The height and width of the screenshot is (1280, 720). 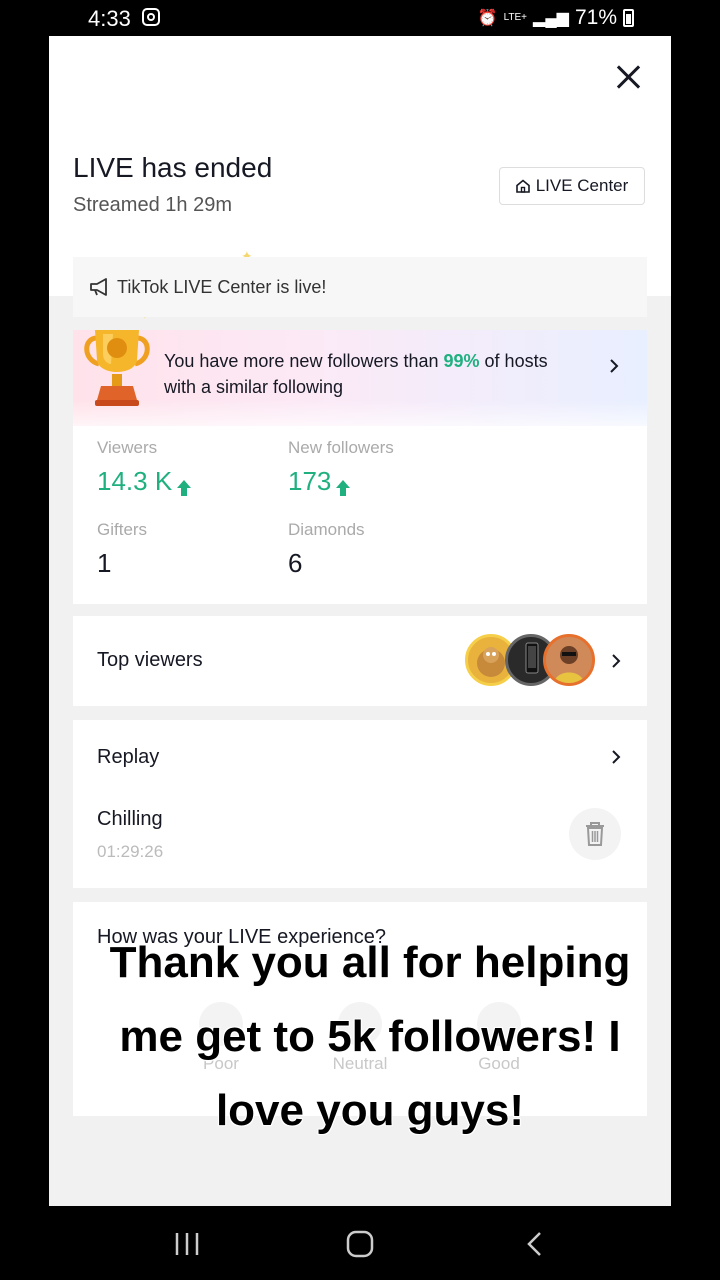 I want to click on diamonds-label: Diamonds, so click(x=326, y=529).